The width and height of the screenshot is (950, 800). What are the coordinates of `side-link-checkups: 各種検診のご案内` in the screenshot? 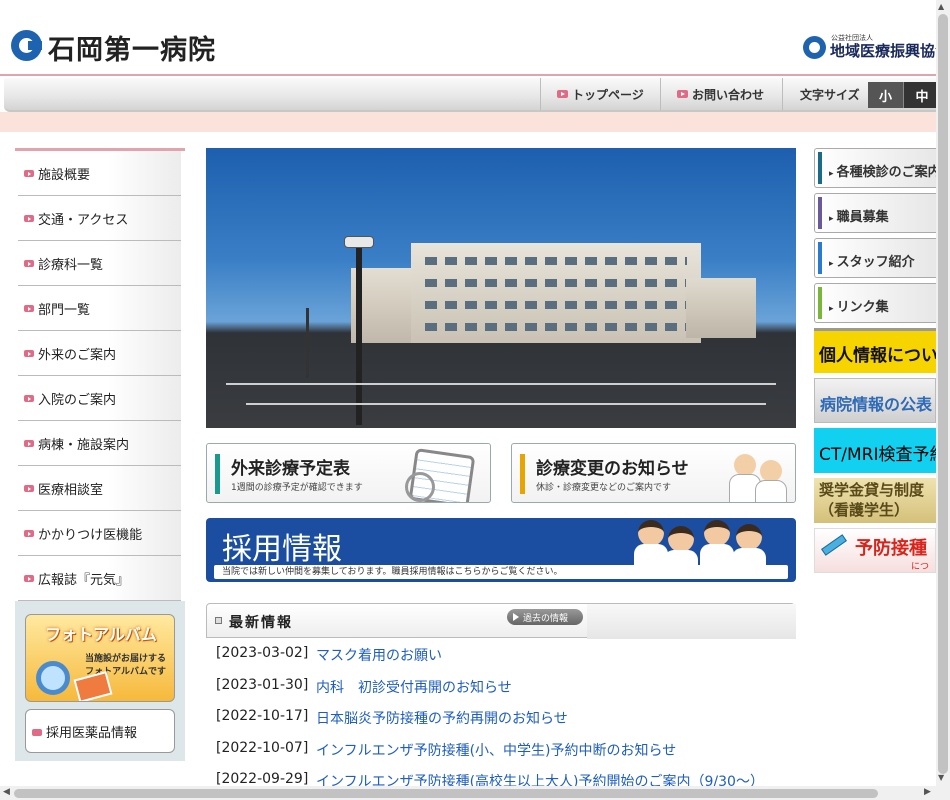 It's located at (877, 168).